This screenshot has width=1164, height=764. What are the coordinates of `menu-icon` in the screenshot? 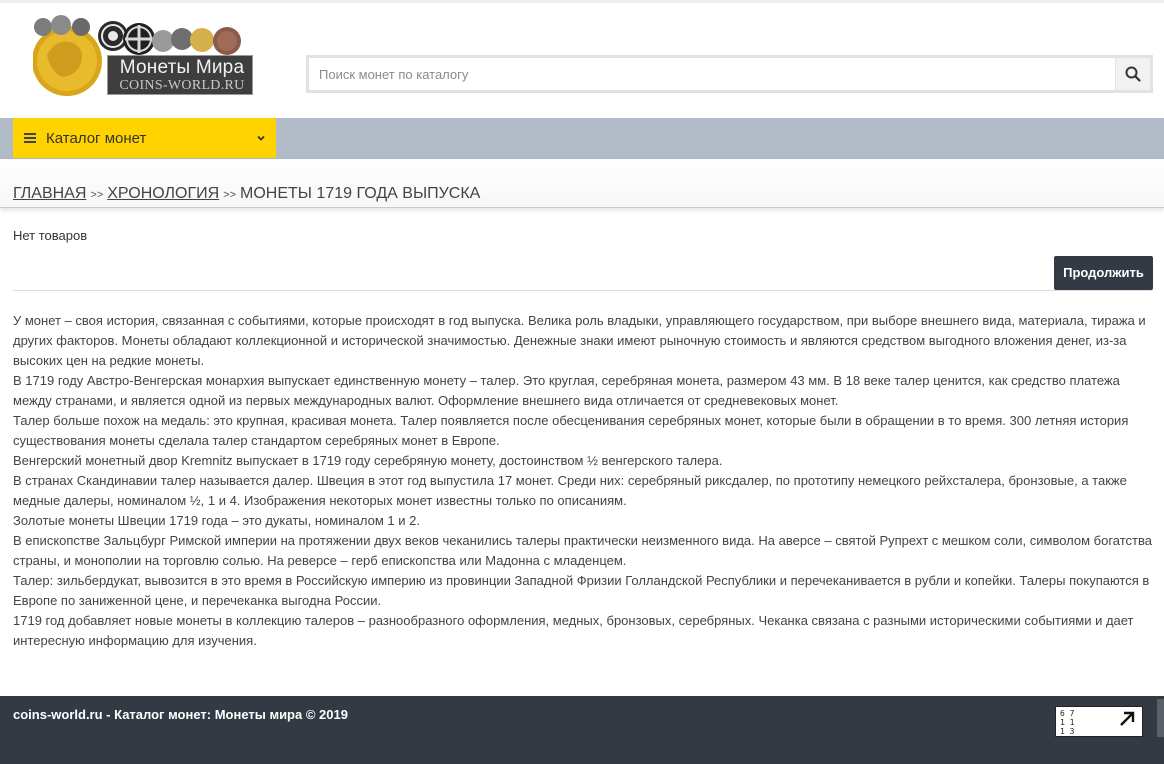 It's located at (30, 138).